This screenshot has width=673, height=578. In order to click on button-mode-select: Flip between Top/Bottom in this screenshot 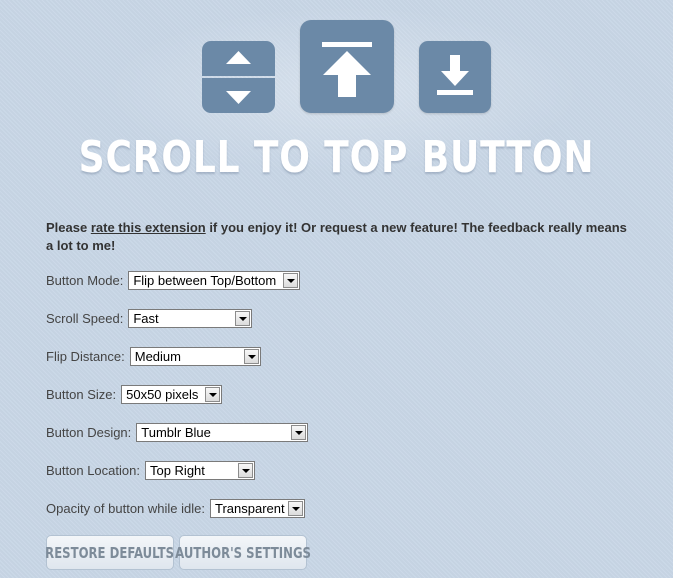, I will do `click(214, 280)`.